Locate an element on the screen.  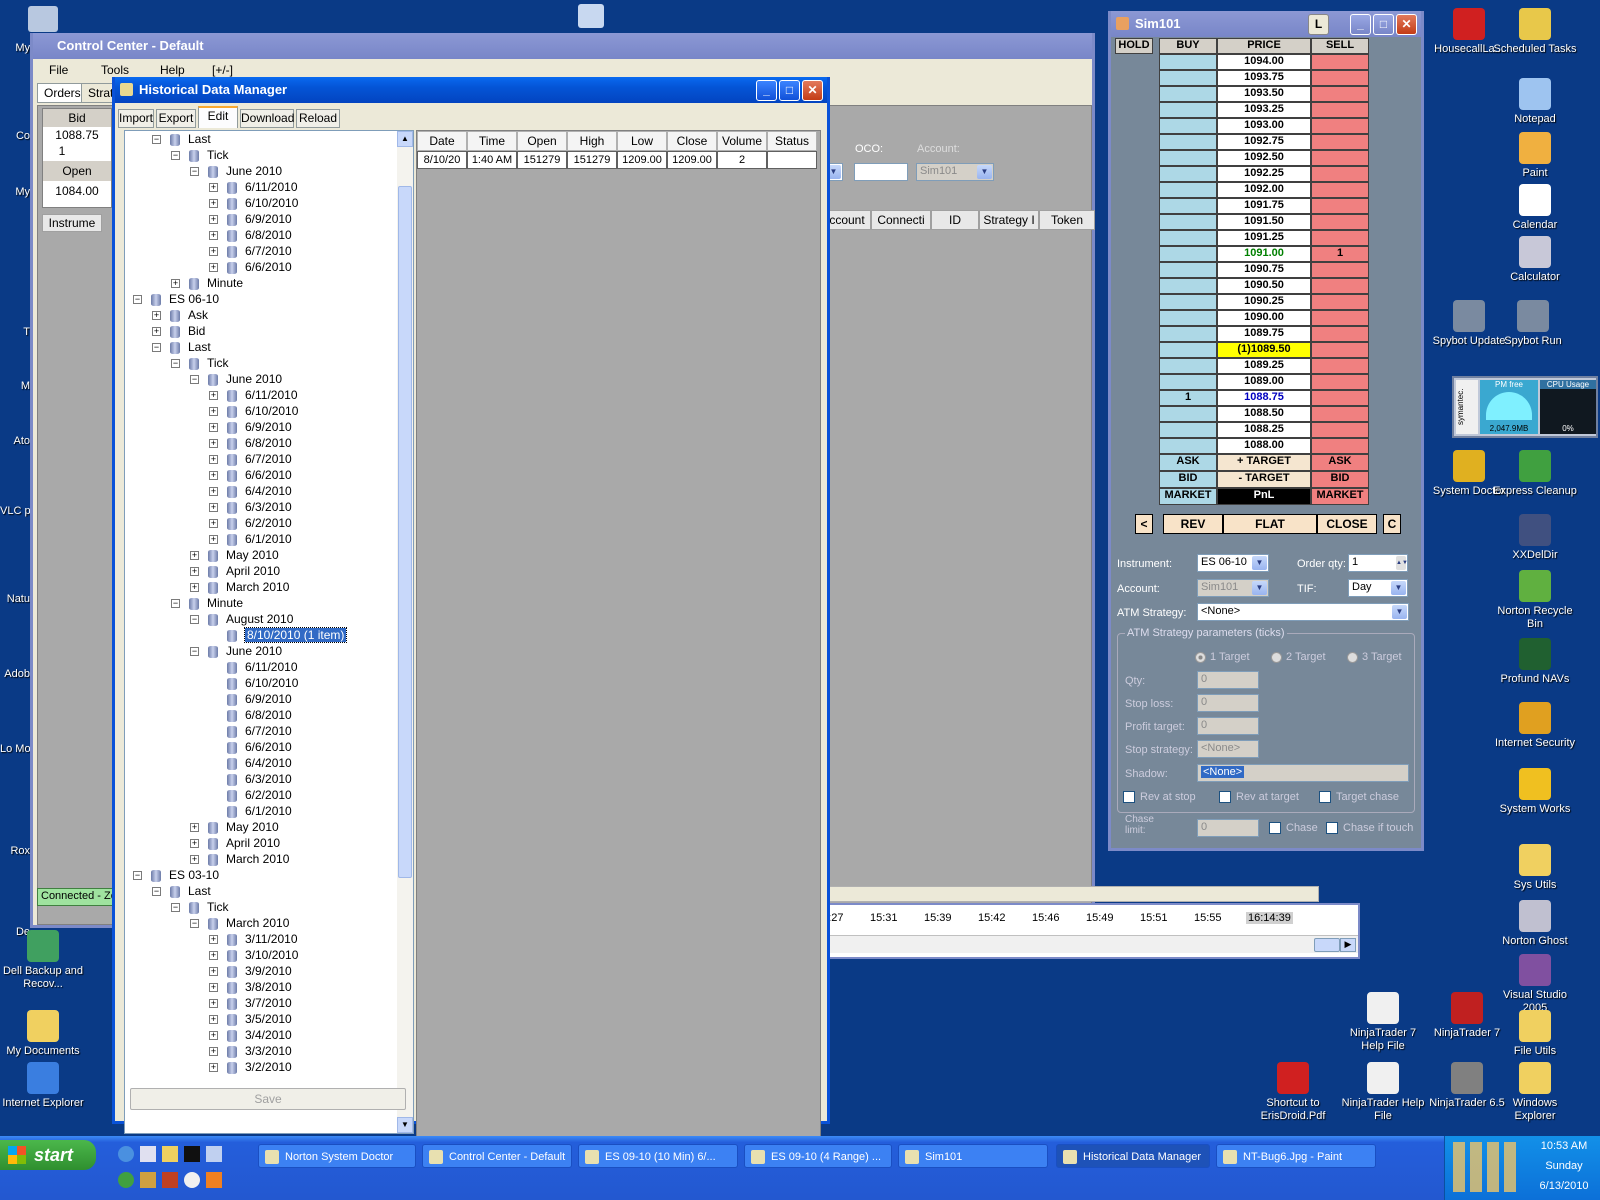
grid-cell: 1209.00 is located at coordinates (692, 160).